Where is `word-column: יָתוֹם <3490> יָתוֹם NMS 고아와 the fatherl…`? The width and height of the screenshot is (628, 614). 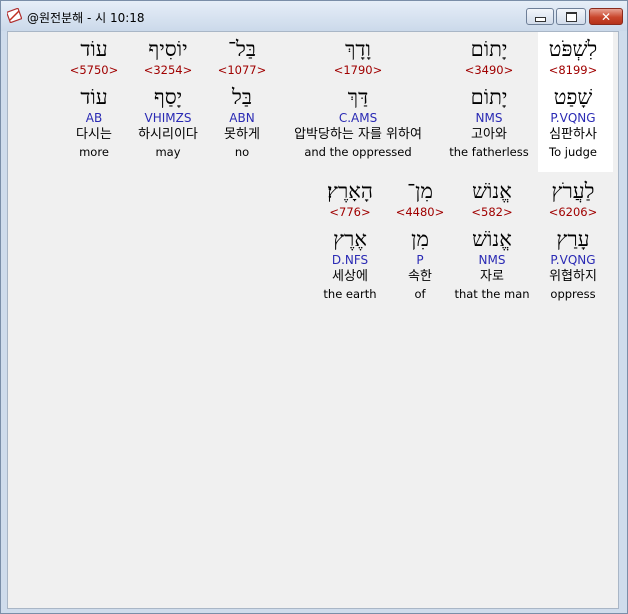 word-column: יָתוֹם <3490> יָתוֹם NMS 고아와 the fatherl… is located at coordinates (488, 98).